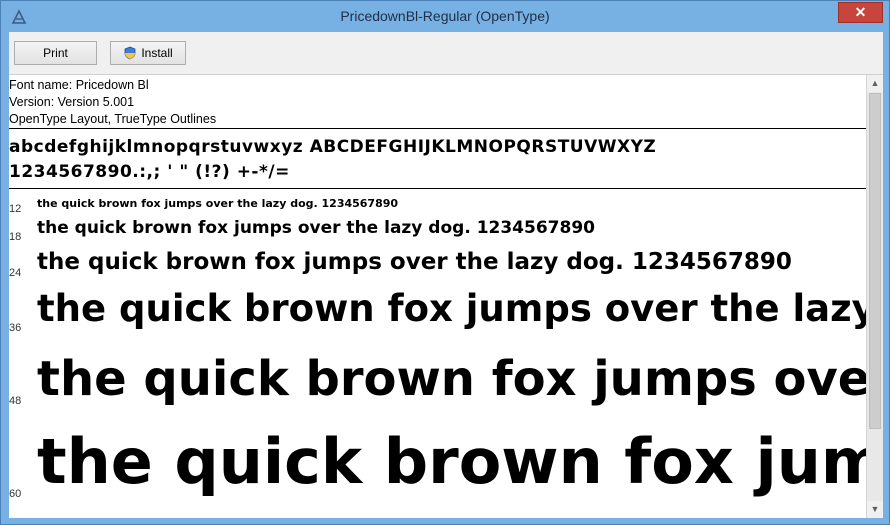  I want to click on font-version-text: Version: Version 5.001, so click(72, 102).